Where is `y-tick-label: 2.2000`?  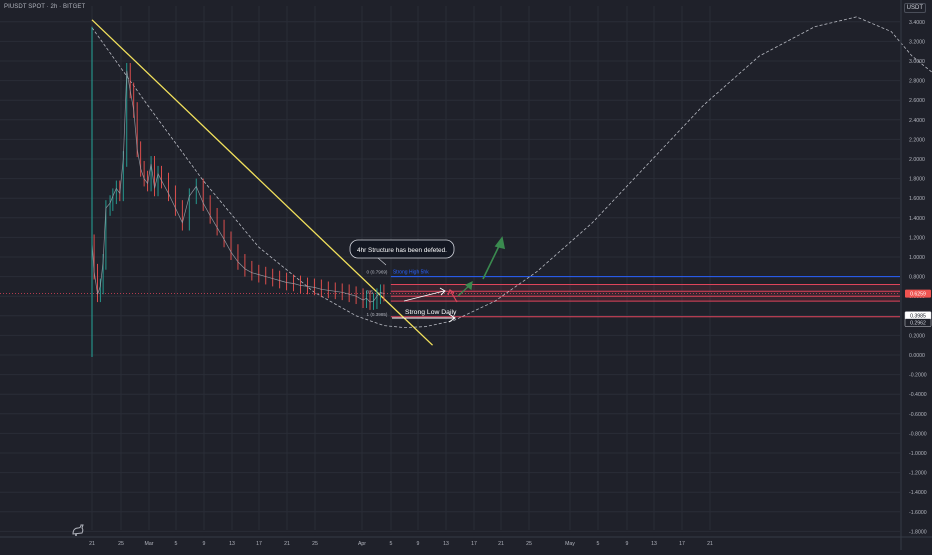 y-tick-label: 2.2000 is located at coordinates (917, 140).